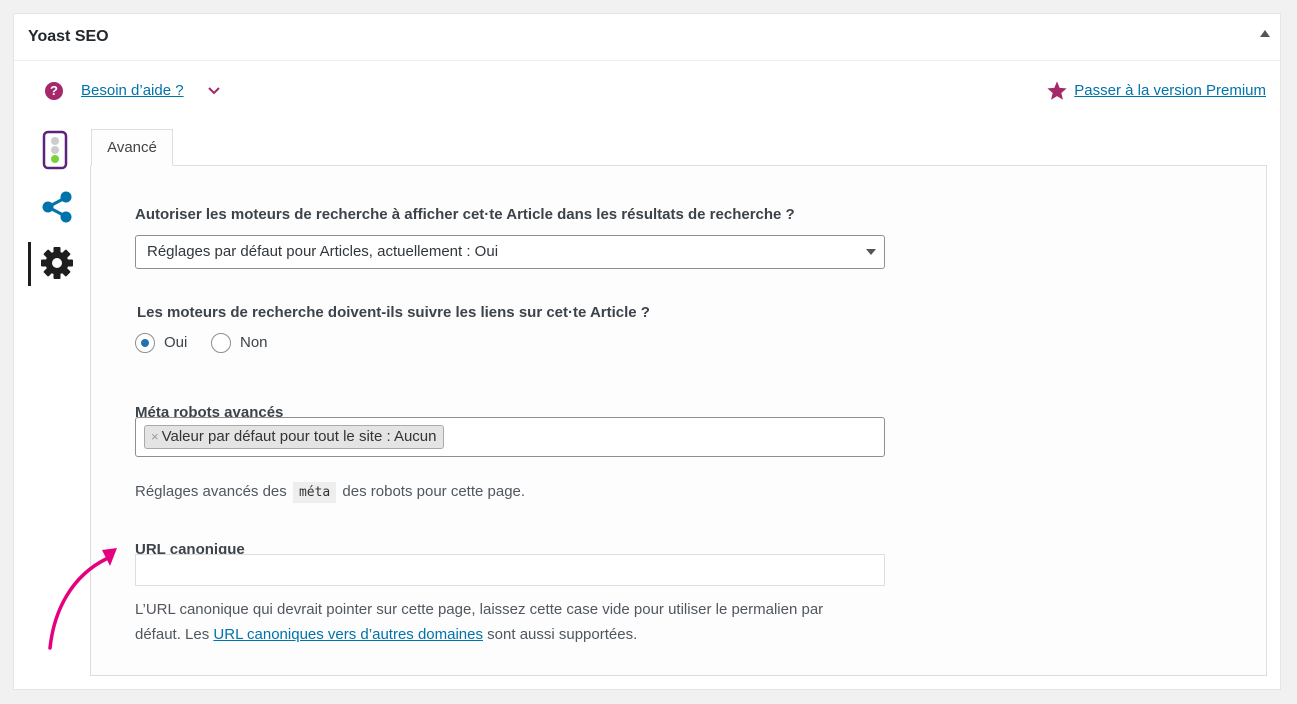 The width and height of the screenshot is (1297, 704). I want to click on dropdown-arrow-icon, so click(871, 252).